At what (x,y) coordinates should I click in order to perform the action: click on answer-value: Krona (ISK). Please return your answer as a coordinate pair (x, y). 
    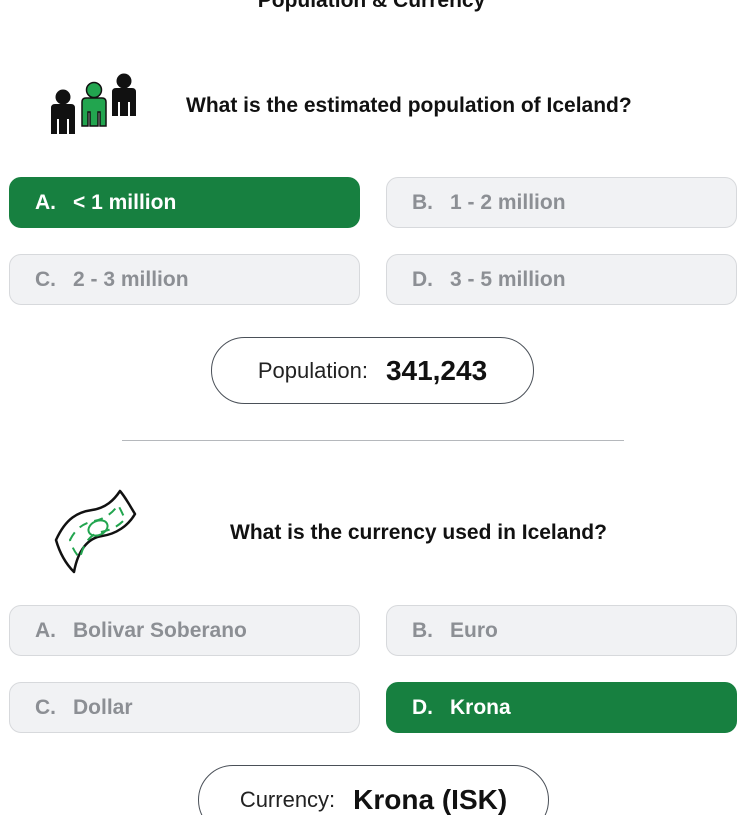
    Looking at the image, I should click on (430, 799).